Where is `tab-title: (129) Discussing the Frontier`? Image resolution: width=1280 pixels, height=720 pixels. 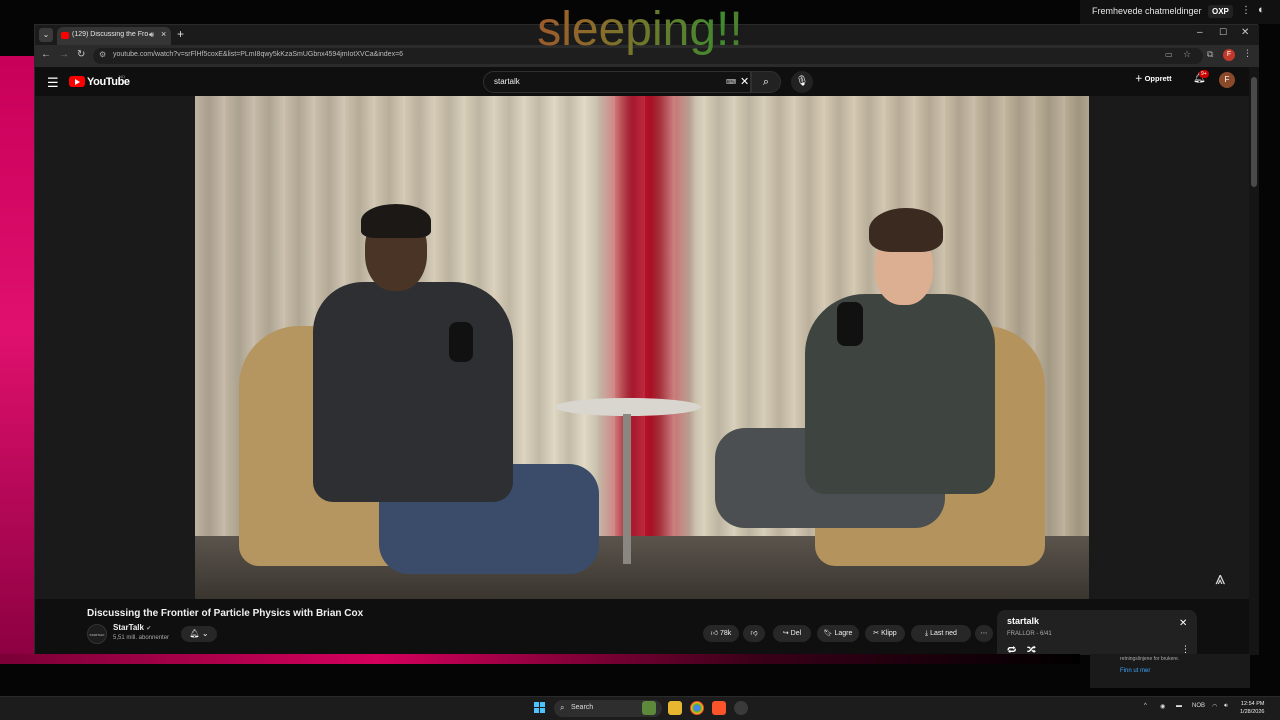
tab-title: (129) Discussing the Frontier is located at coordinates (110, 34).